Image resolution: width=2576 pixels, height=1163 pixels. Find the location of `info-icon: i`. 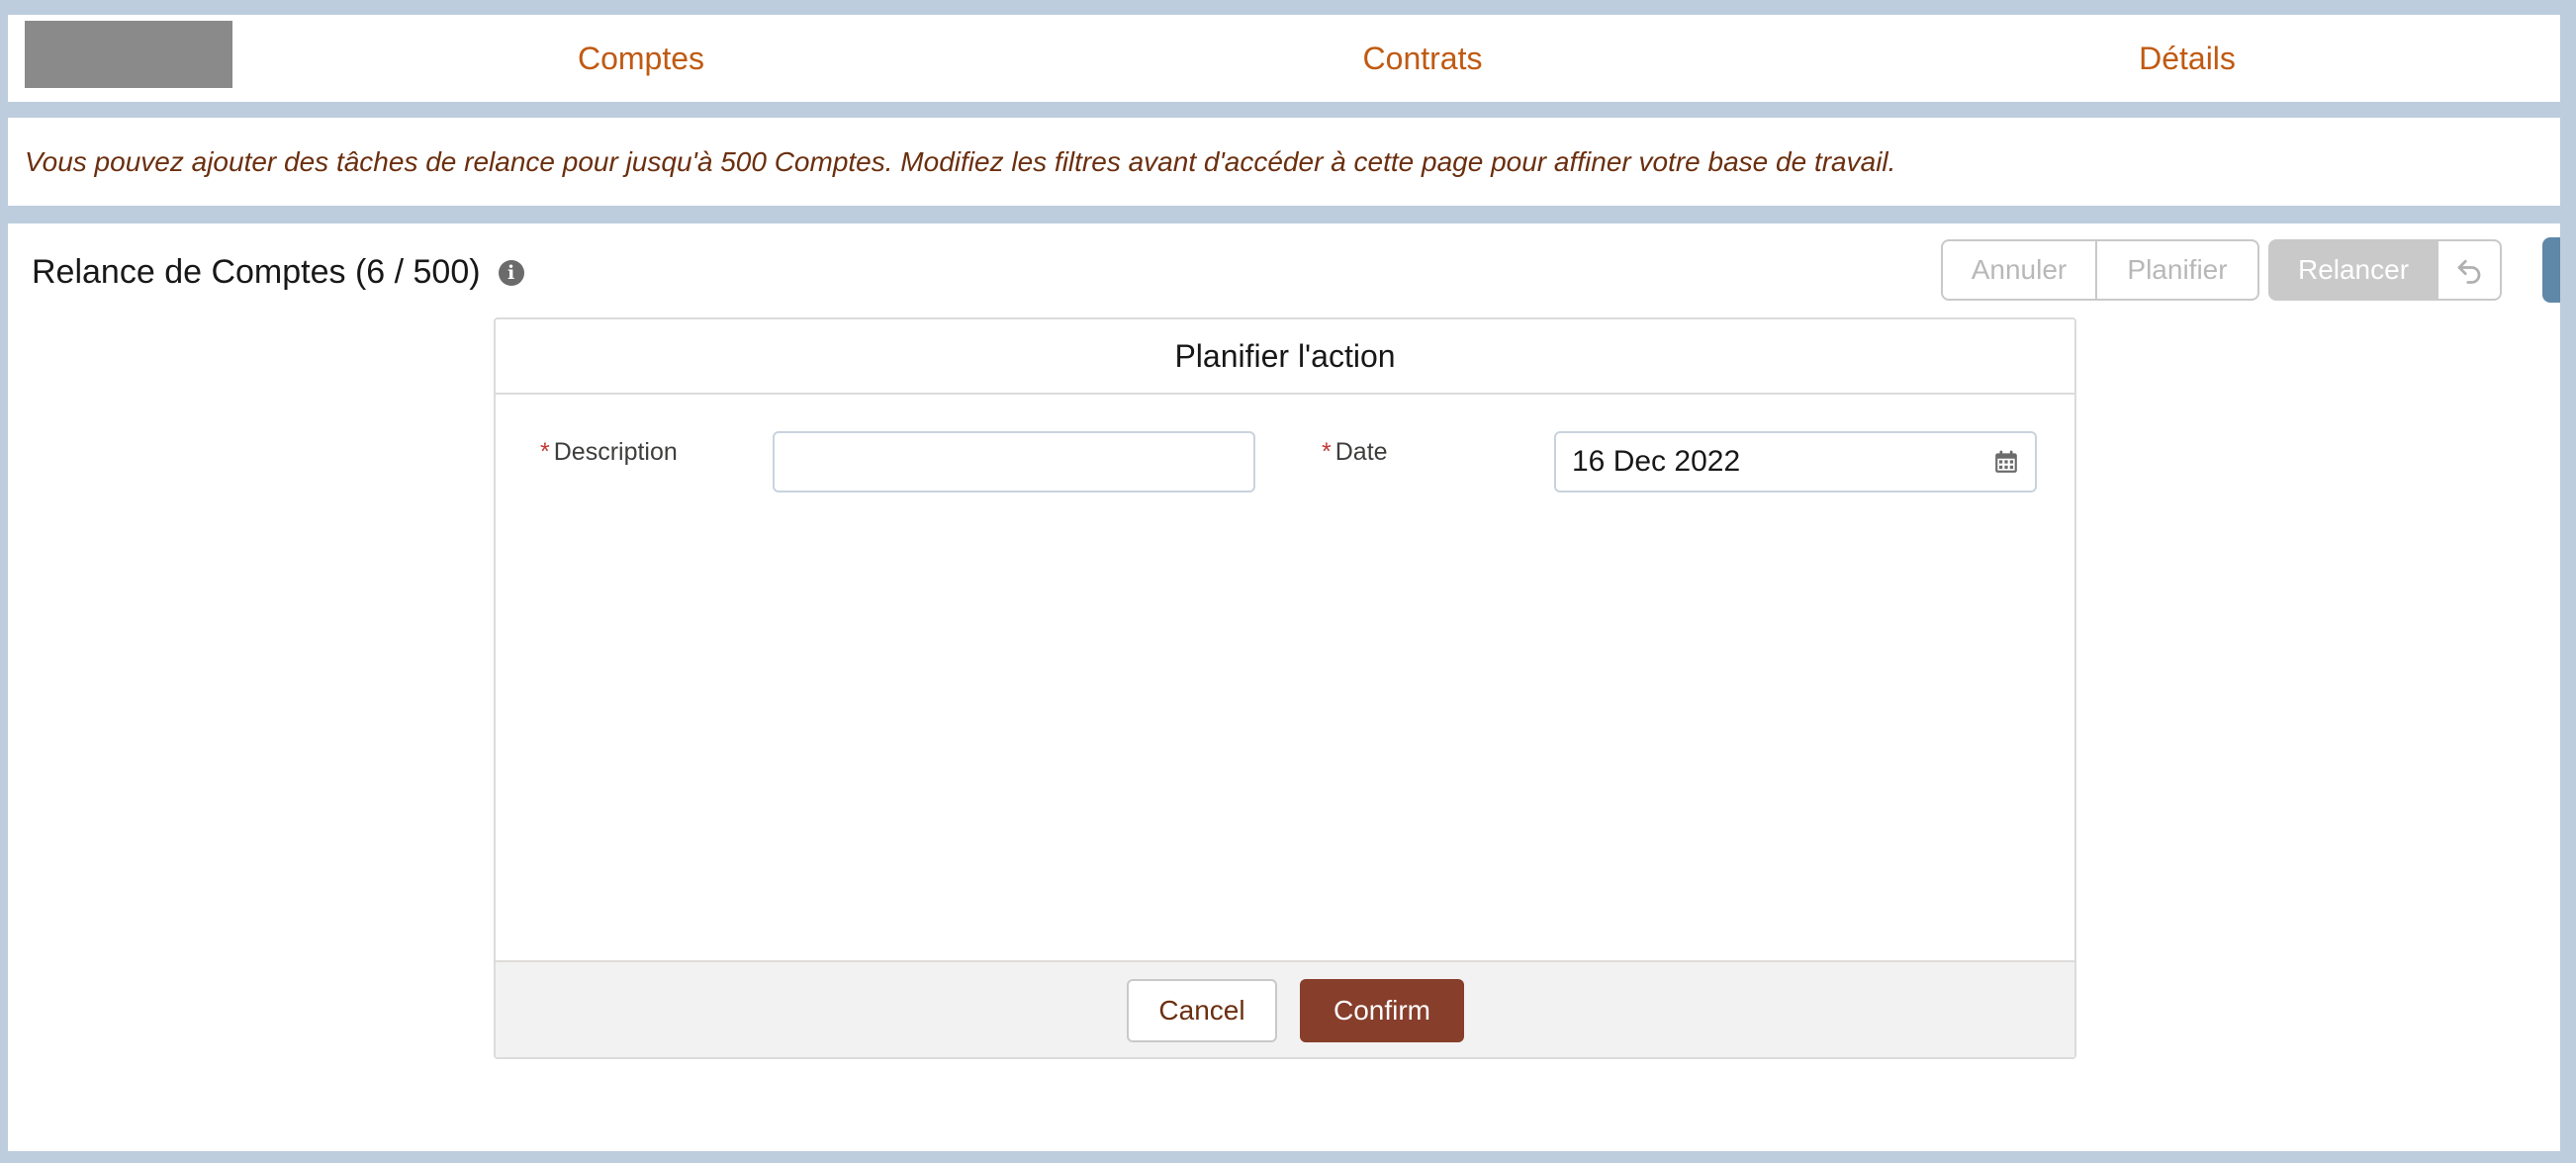

info-icon: i is located at coordinates (511, 272).